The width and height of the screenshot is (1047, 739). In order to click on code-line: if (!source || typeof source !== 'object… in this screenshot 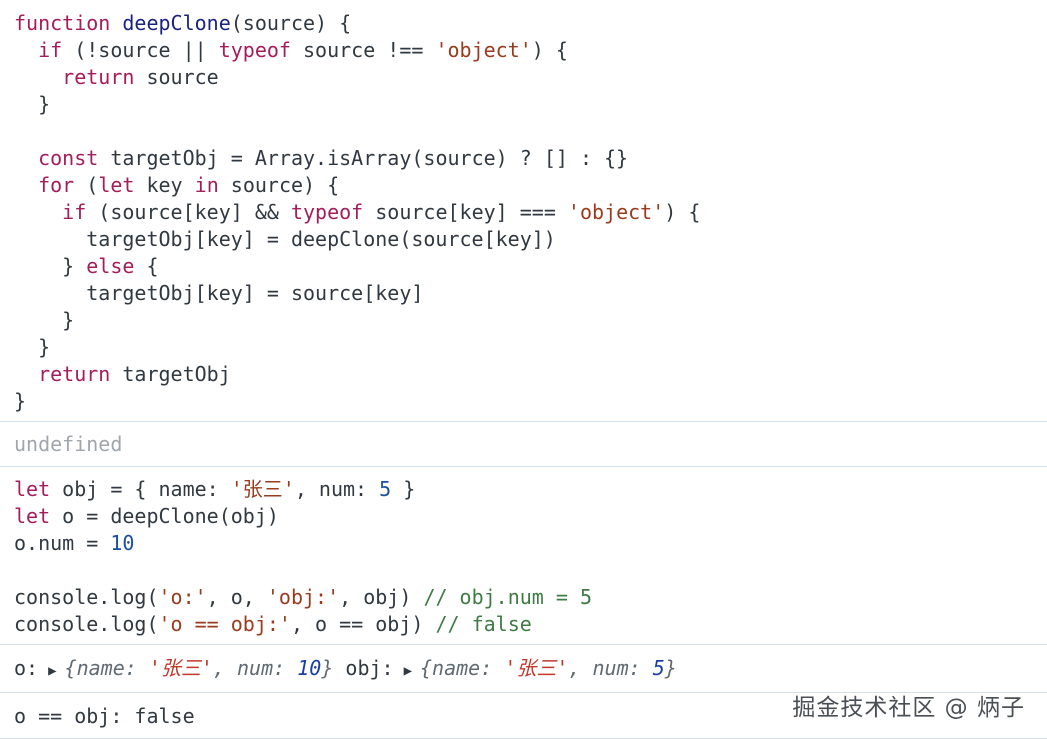, I will do `click(291, 50)`.